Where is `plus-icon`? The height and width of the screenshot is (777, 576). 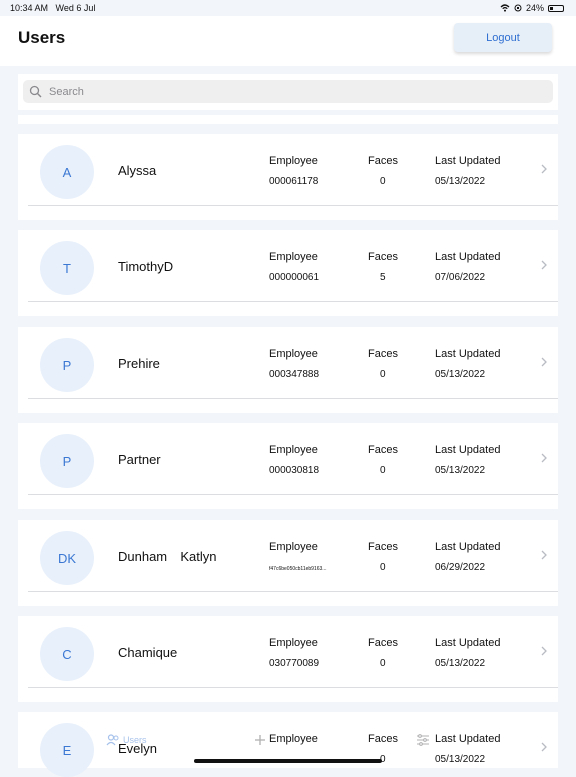
plus-icon is located at coordinates (260, 740).